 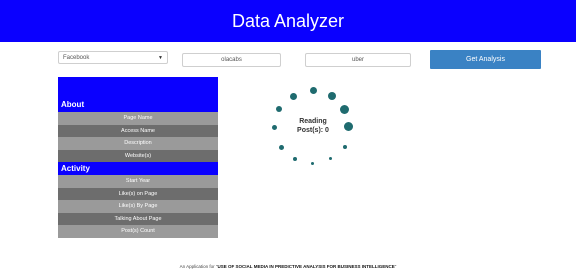 I want to click on app-title: Data Analyzer, so click(x=288, y=20).